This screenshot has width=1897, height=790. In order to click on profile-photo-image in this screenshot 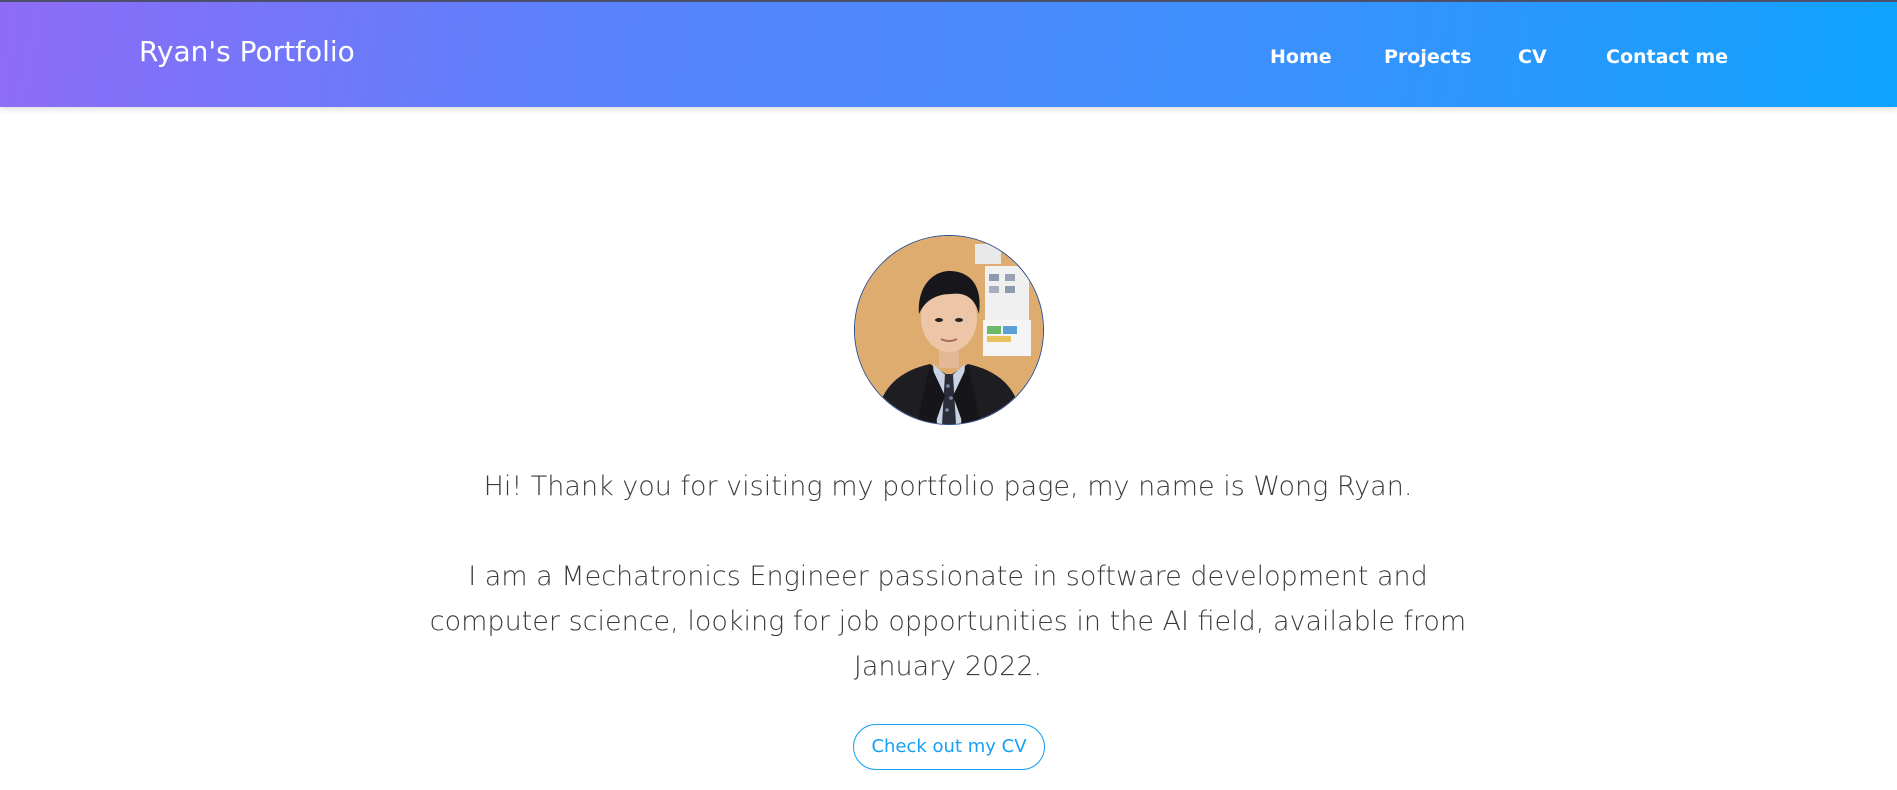, I will do `click(949, 330)`.